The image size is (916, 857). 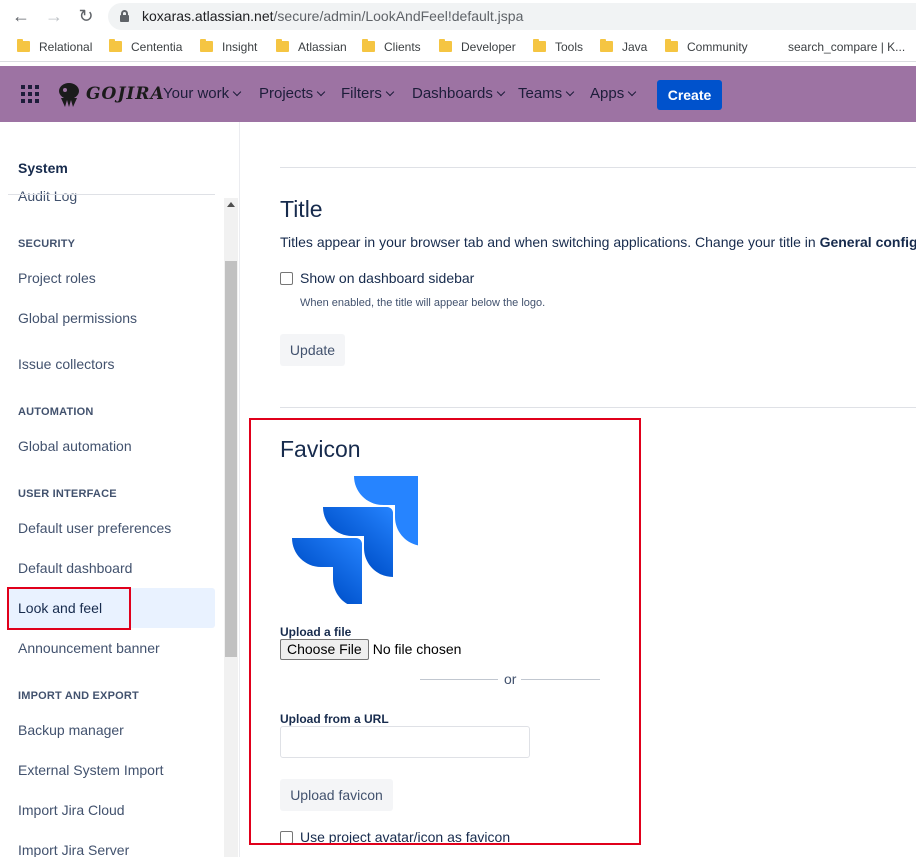 What do you see at coordinates (477, 47) in the screenshot?
I see `bookmark-developer: Developer` at bounding box center [477, 47].